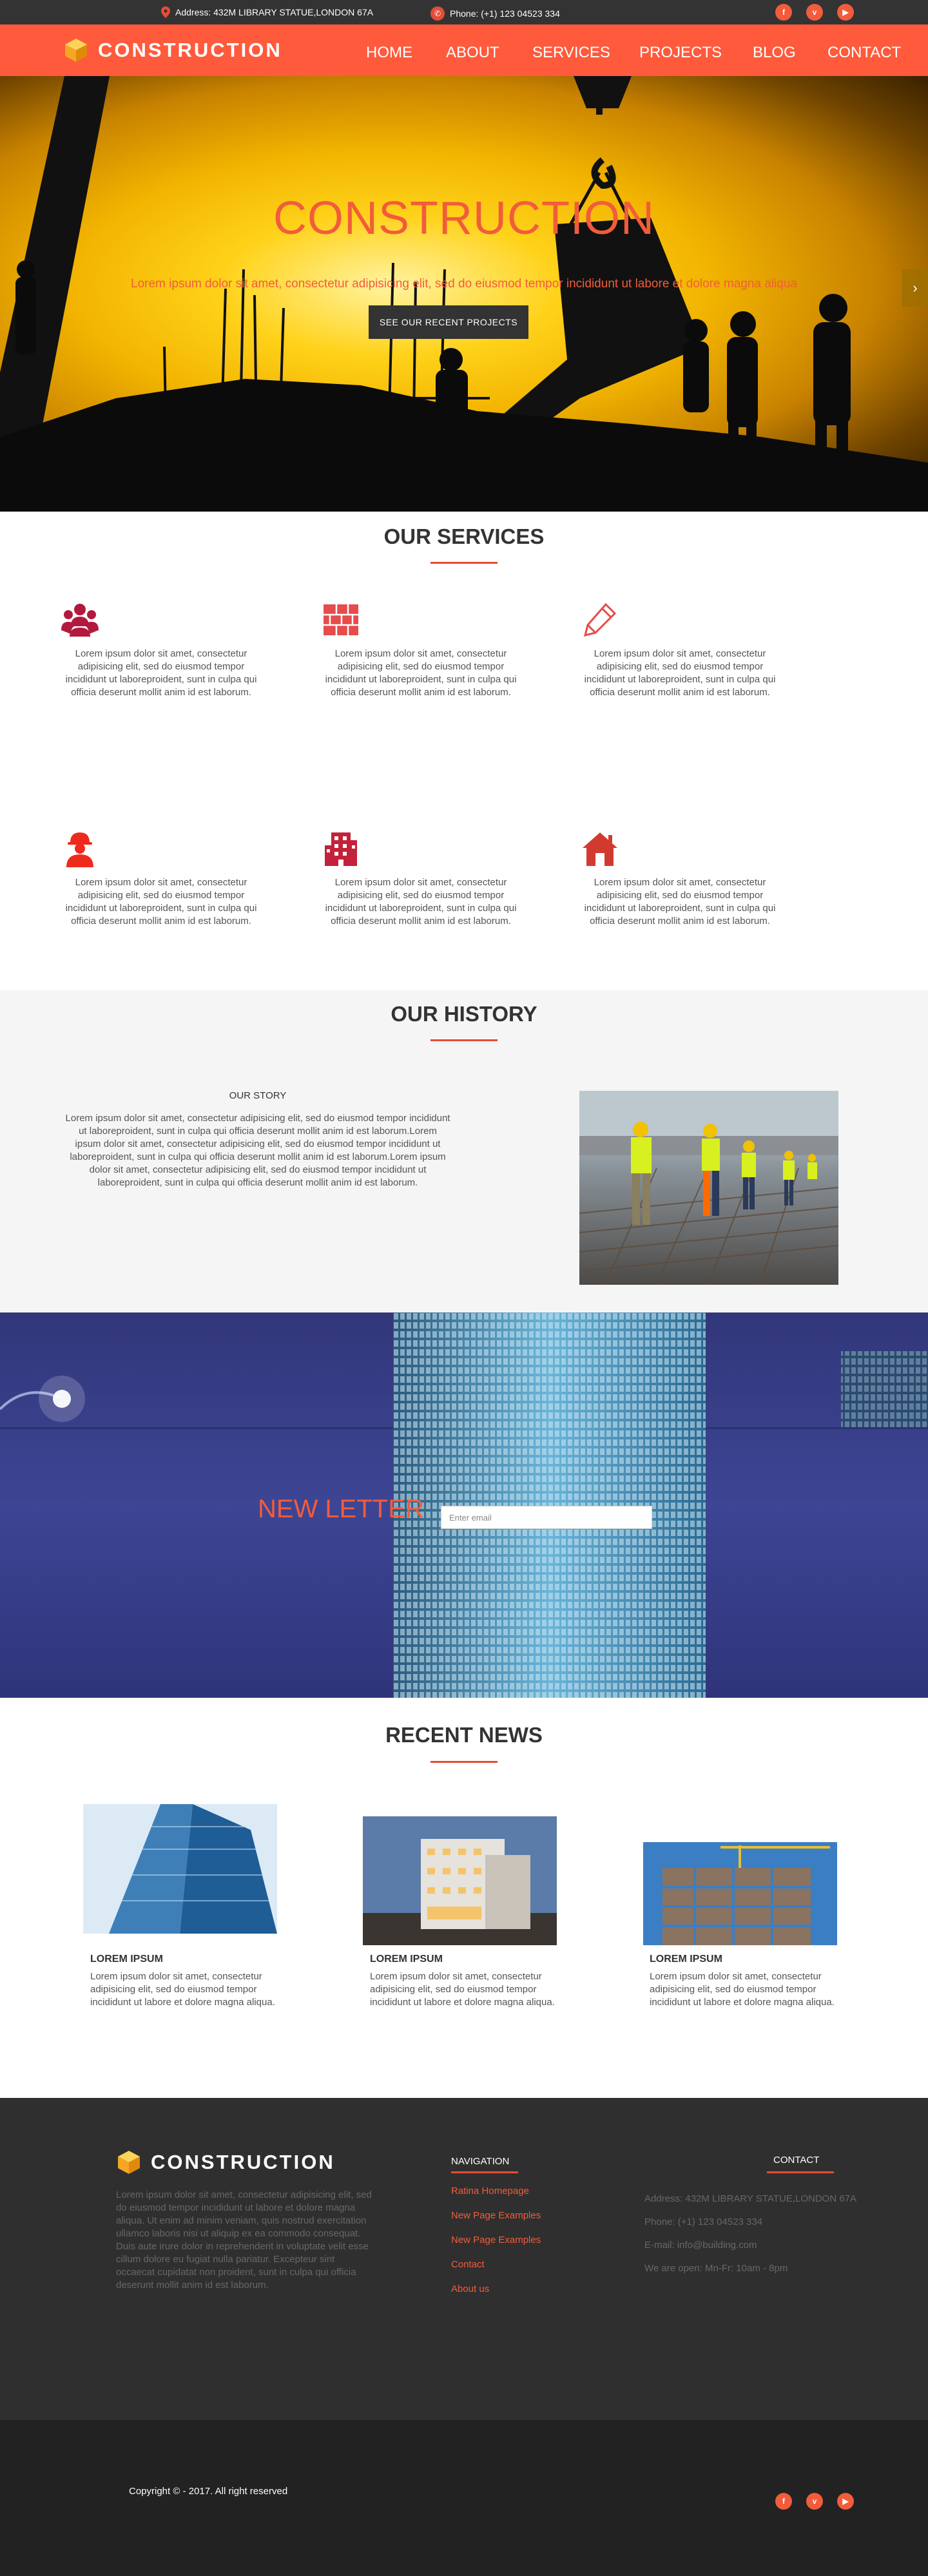 This screenshot has height=2576, width=928. What do you see at coordinates (464, 1040) in the screenshot?
I see `history-divider` at bounding box center [464, 1040].